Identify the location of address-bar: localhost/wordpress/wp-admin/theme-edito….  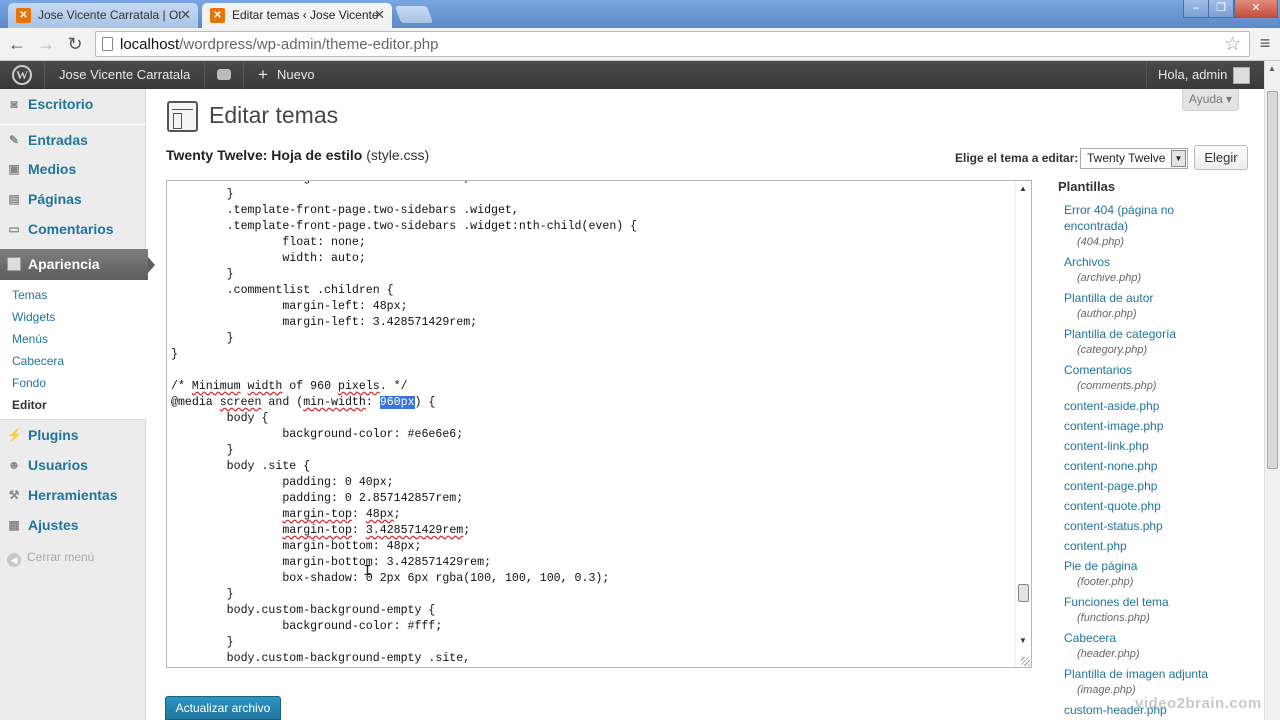
(672, 44).